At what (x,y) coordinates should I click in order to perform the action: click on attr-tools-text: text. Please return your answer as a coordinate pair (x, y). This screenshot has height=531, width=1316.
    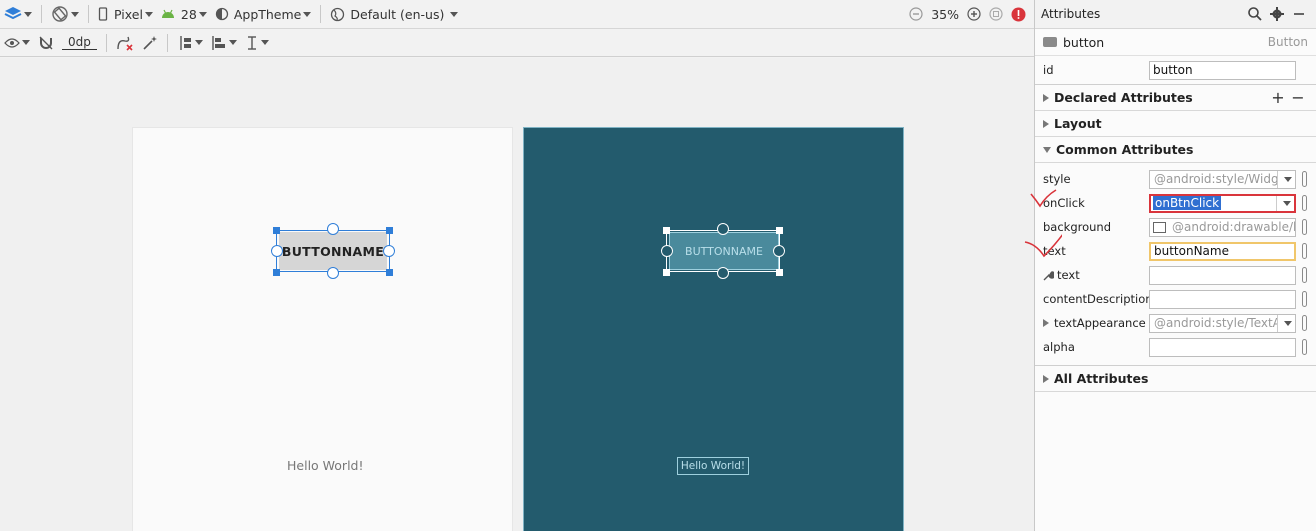
    Looking at the image, I should click on (1175, 275).